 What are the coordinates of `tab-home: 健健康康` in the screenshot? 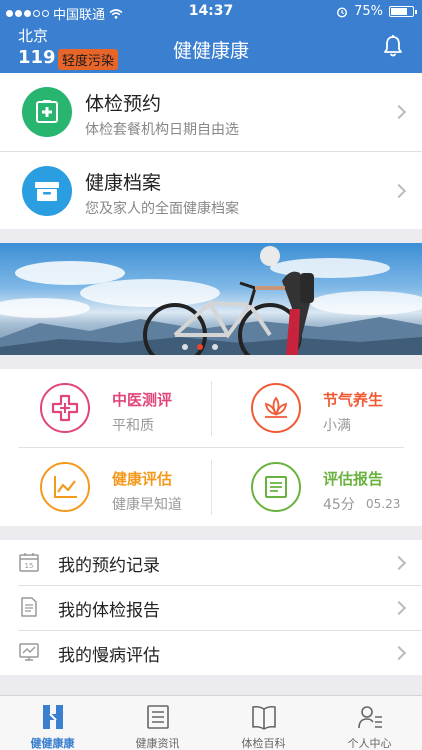 It's located at (52, 723).